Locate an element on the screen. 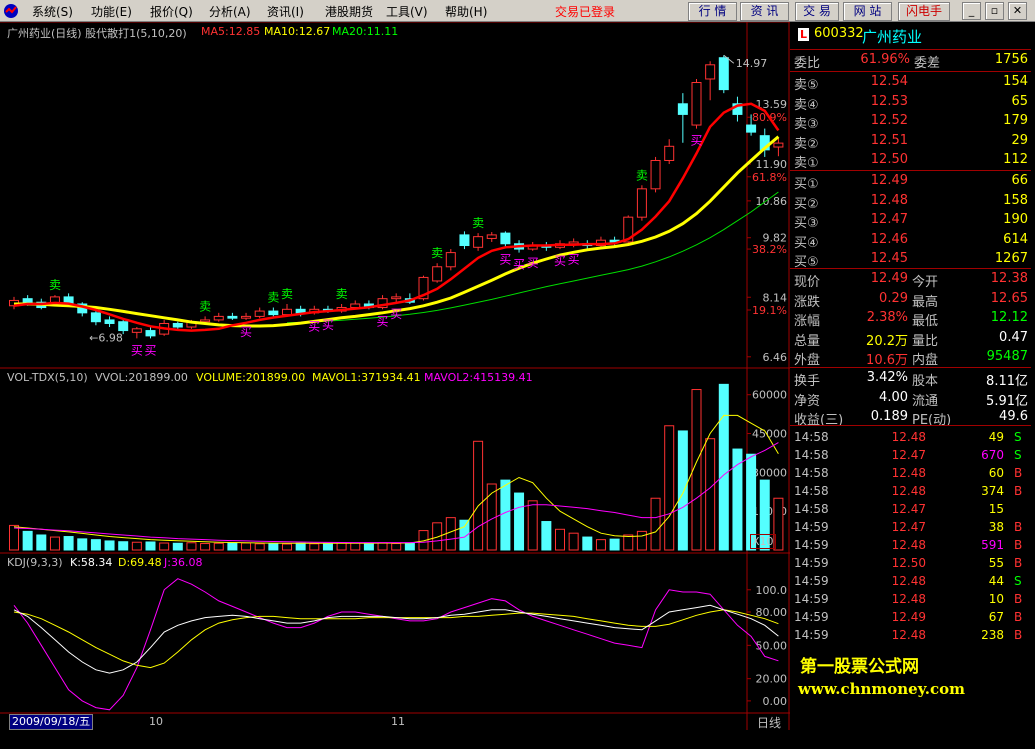 The height and width of the screenshot is (749, 1035). bid-level-label: 买① is located at coordinates (806, 184).